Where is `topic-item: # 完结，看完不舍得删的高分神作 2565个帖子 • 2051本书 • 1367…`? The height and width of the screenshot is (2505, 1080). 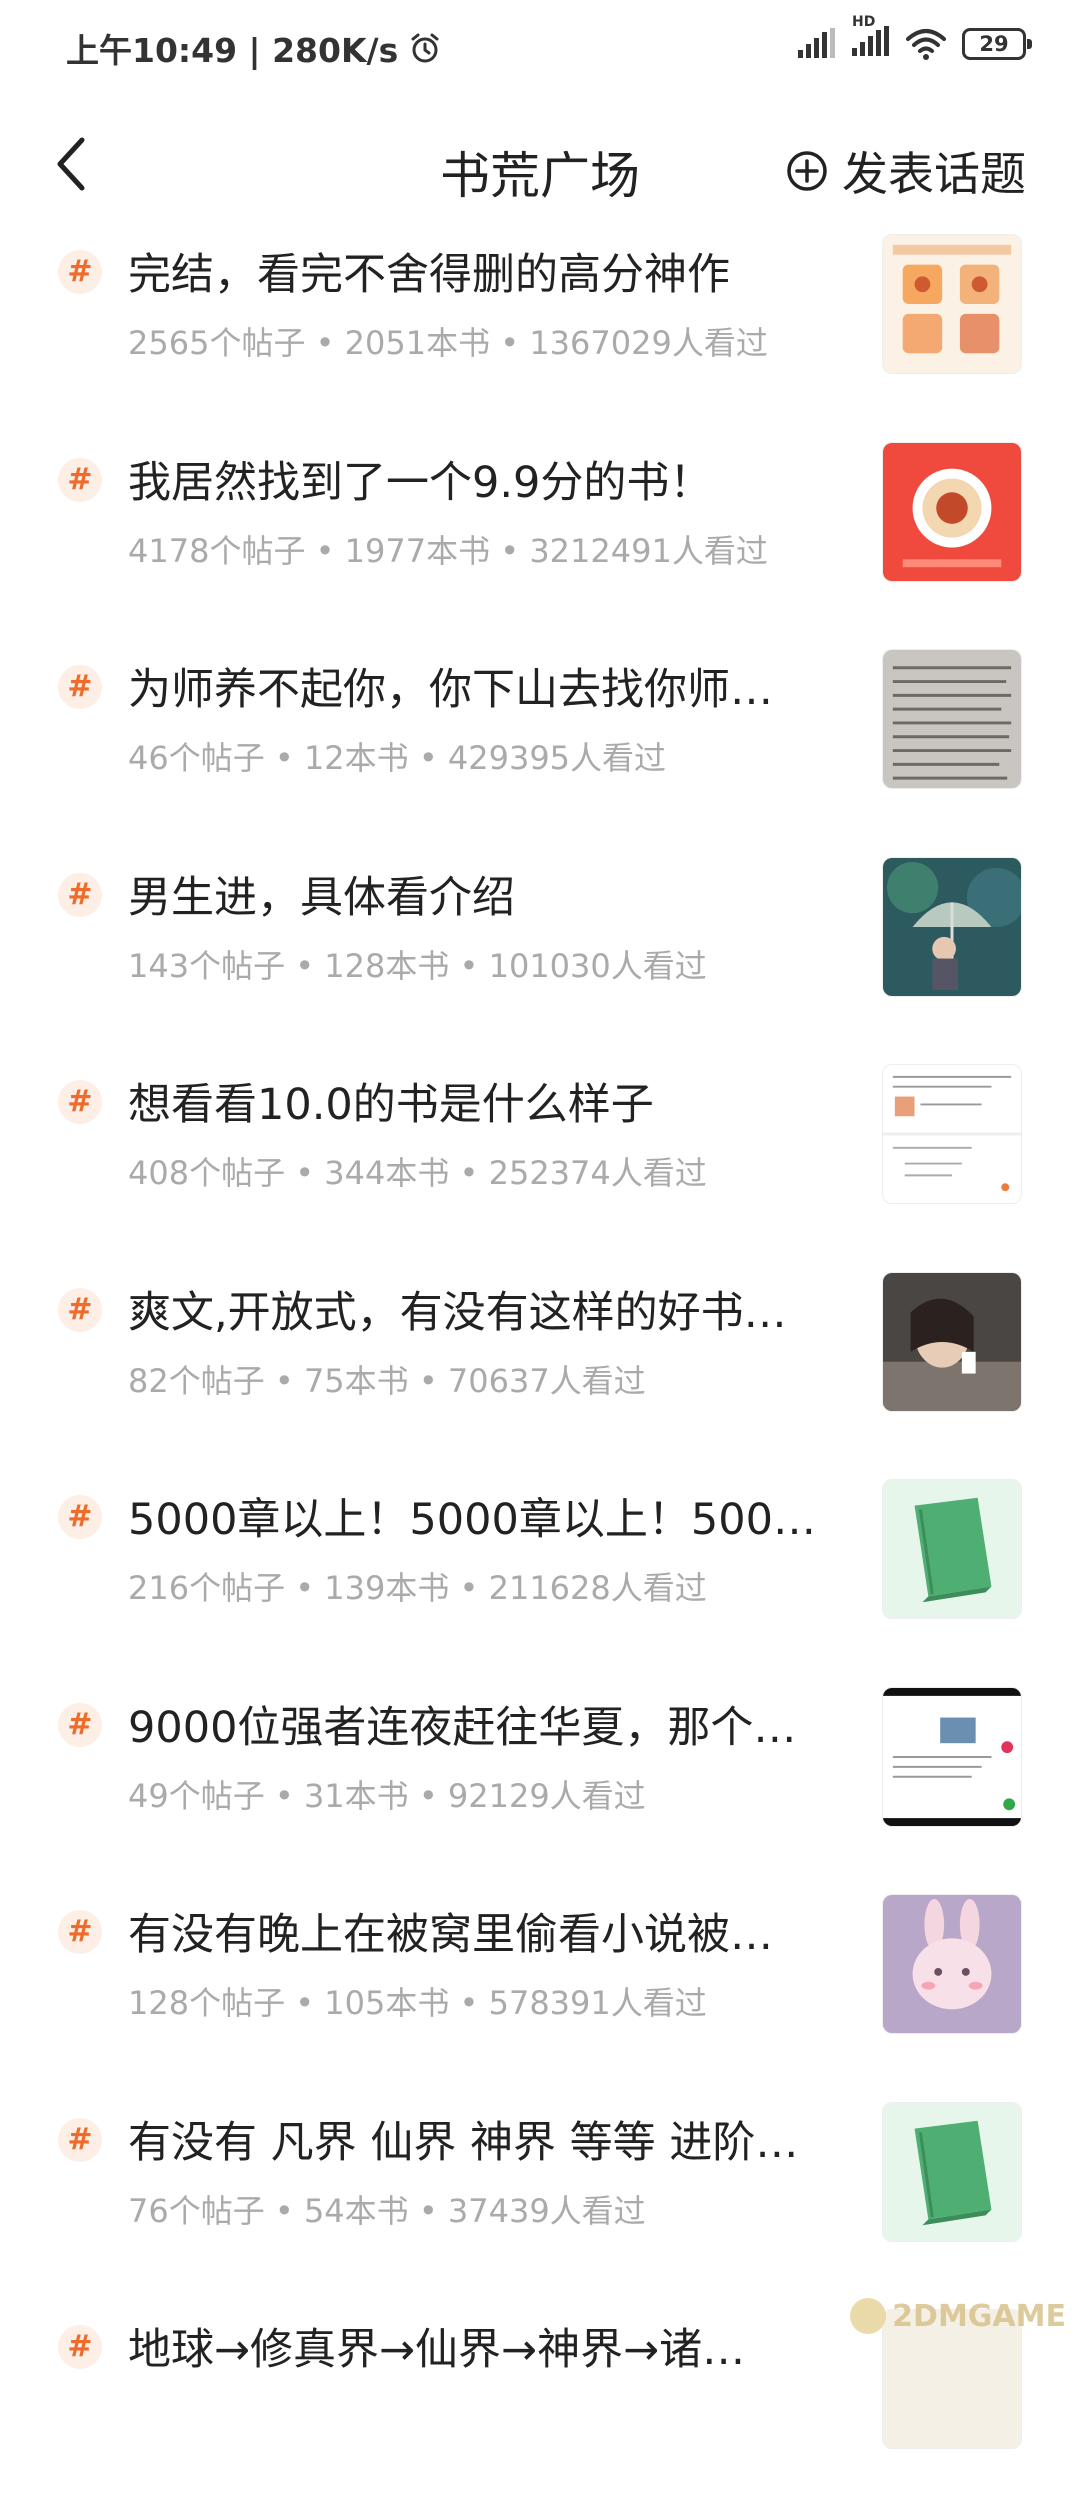
topic-item: # 完结，看完不舍得删的高分神作 2565个帖子 • 2051本书 • 1367… is located at coordinates (540, 326).